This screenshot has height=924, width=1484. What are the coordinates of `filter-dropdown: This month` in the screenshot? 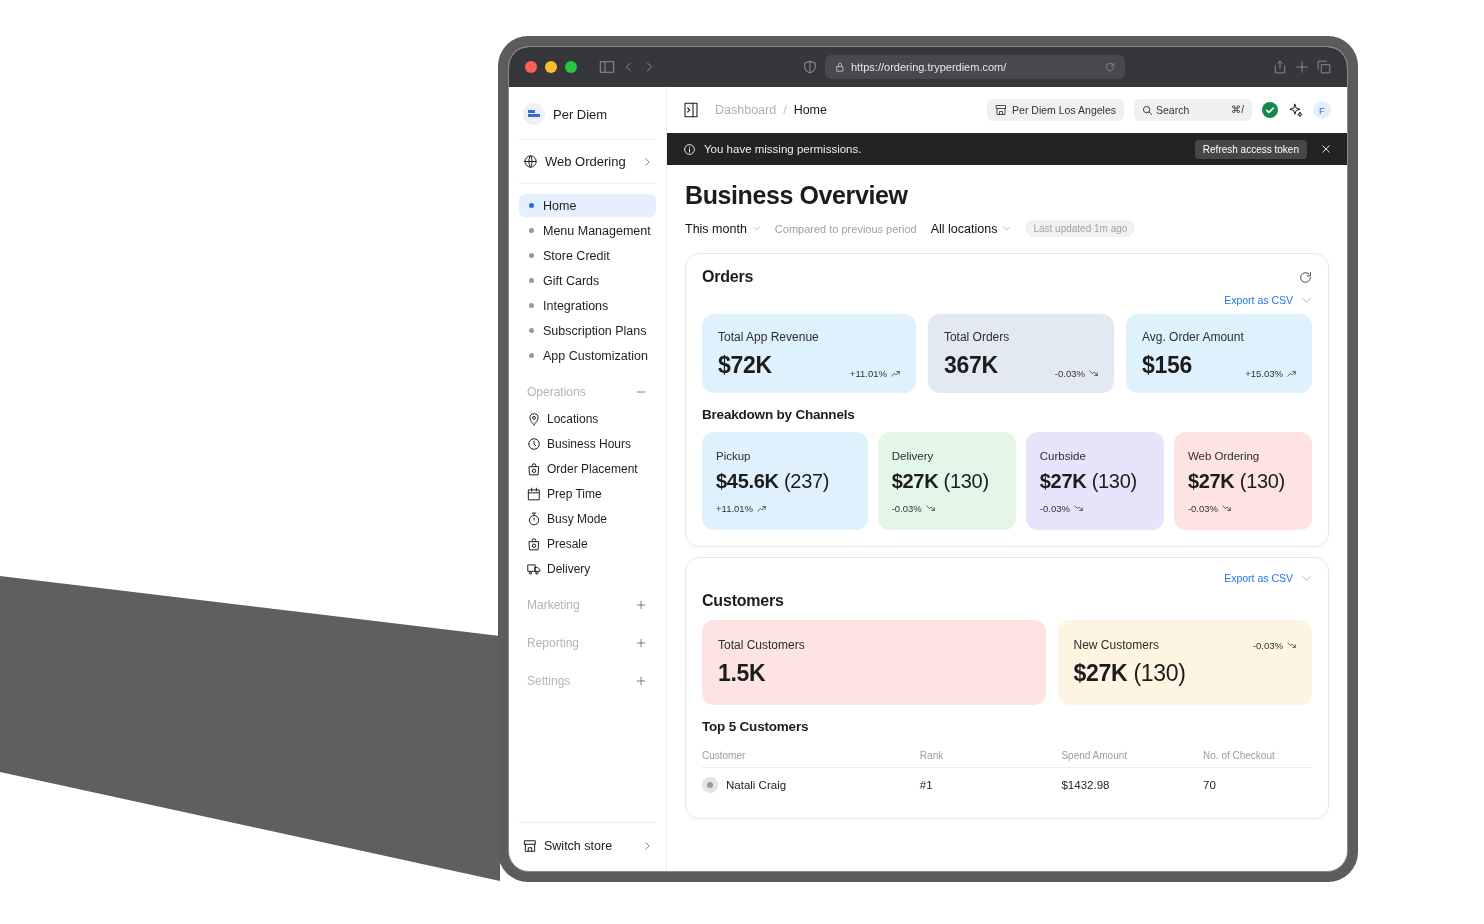 It's located at (723, 228).